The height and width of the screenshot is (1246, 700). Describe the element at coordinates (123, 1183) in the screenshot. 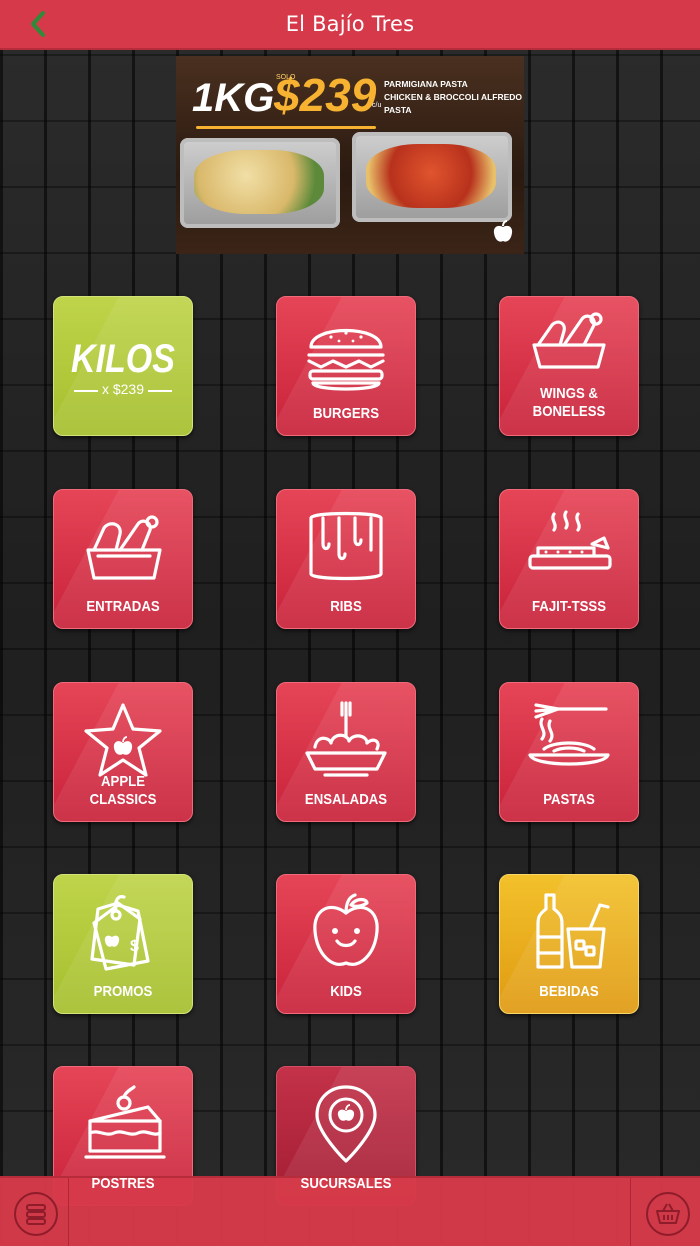

I see `postres-label: POSTRES` at that location.